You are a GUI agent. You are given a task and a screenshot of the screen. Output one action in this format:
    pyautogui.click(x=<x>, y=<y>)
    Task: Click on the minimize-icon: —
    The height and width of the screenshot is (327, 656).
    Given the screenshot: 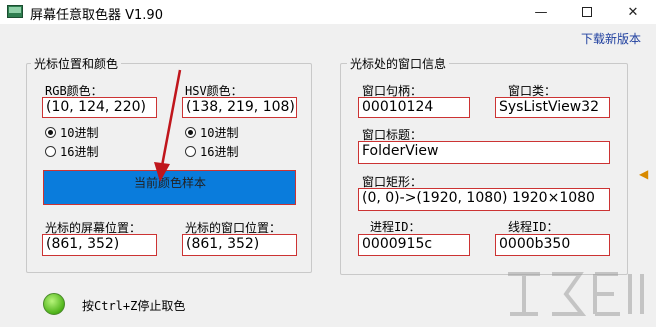 What is the action you would take?
    pyautogui.click(x=541, y=12)
    